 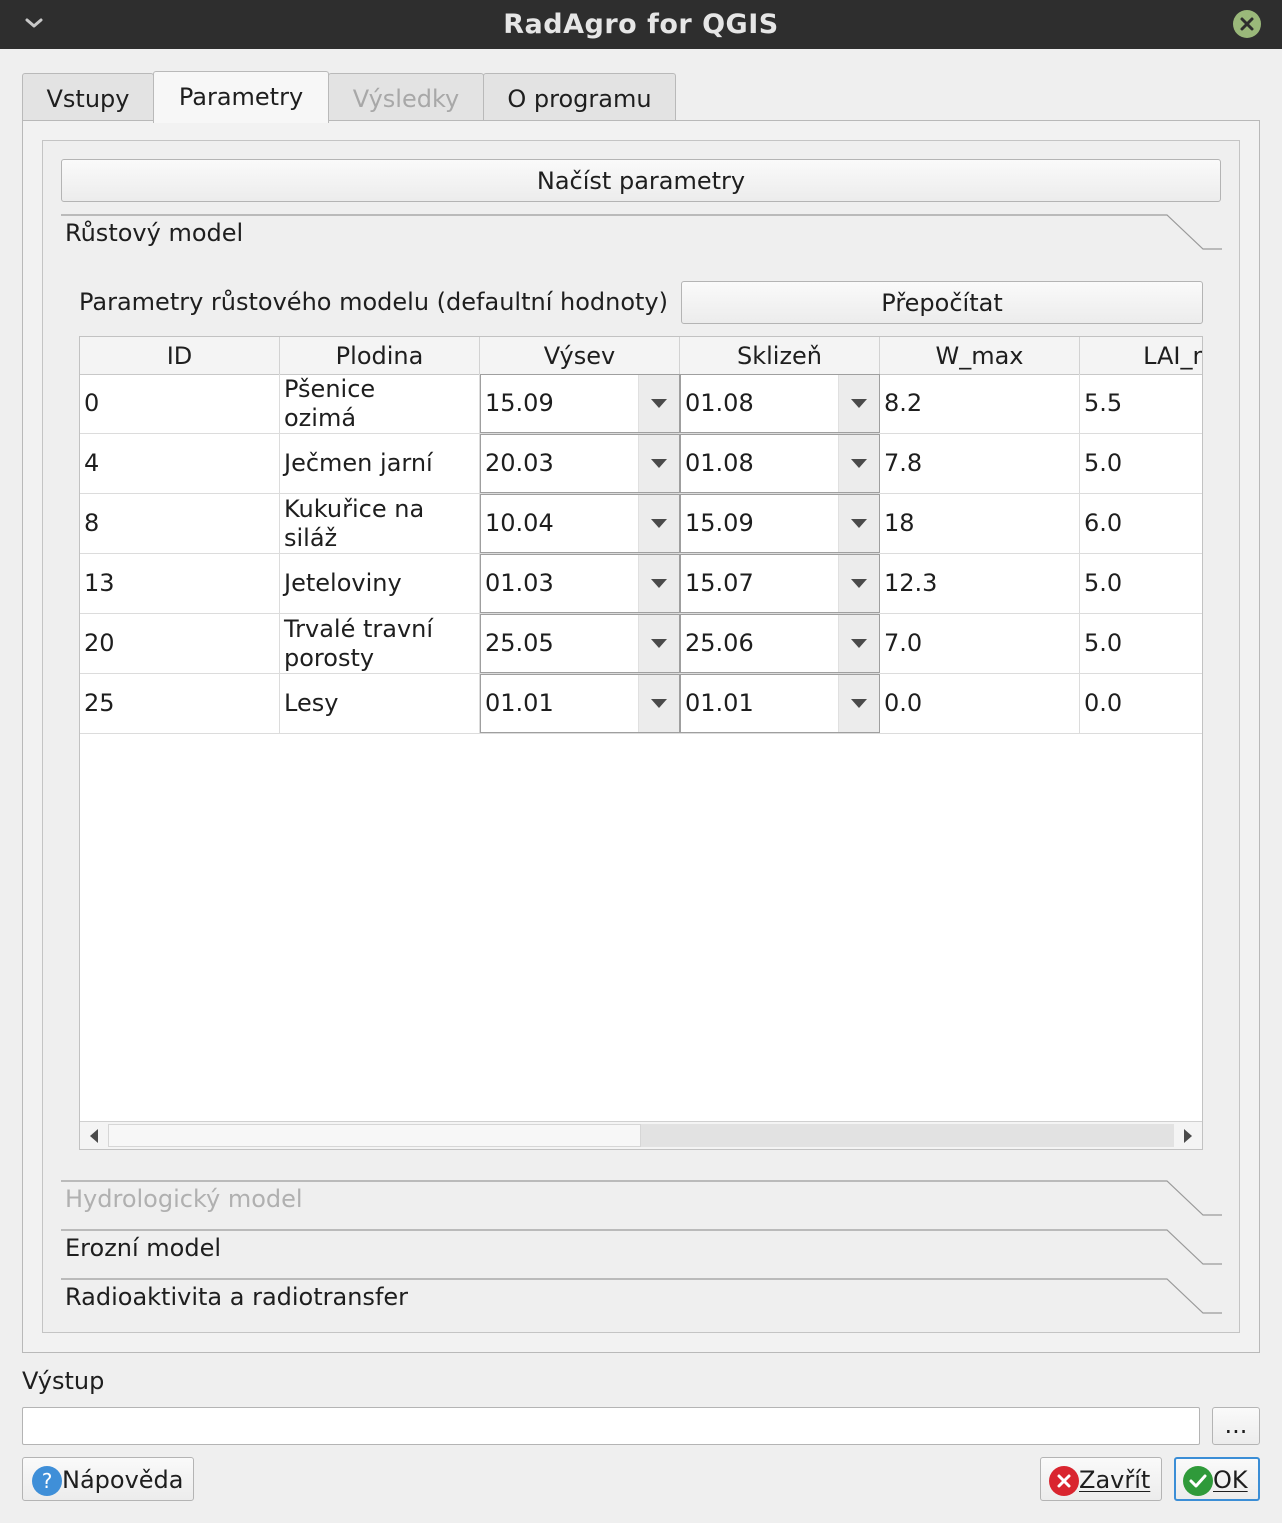 I want to click on cell-crop: Pšenice ozimá, so click(x=380, y=403).